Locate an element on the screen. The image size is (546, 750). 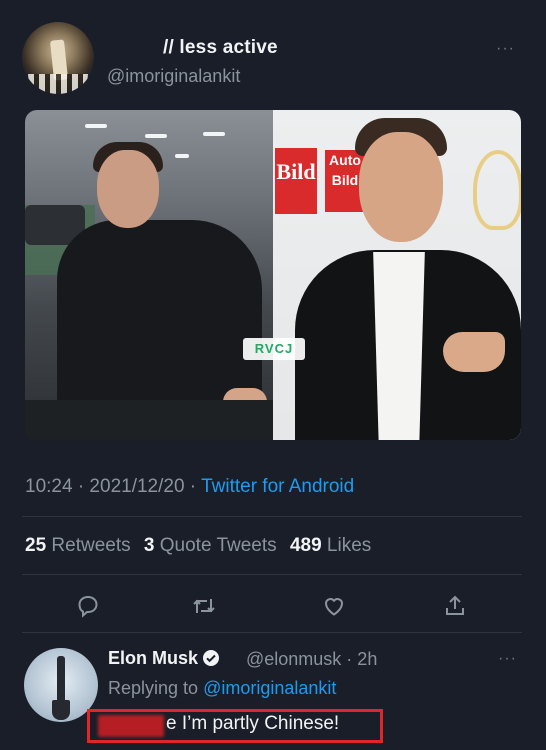
redacted-text-overlay is located at coordinates (131, 726).